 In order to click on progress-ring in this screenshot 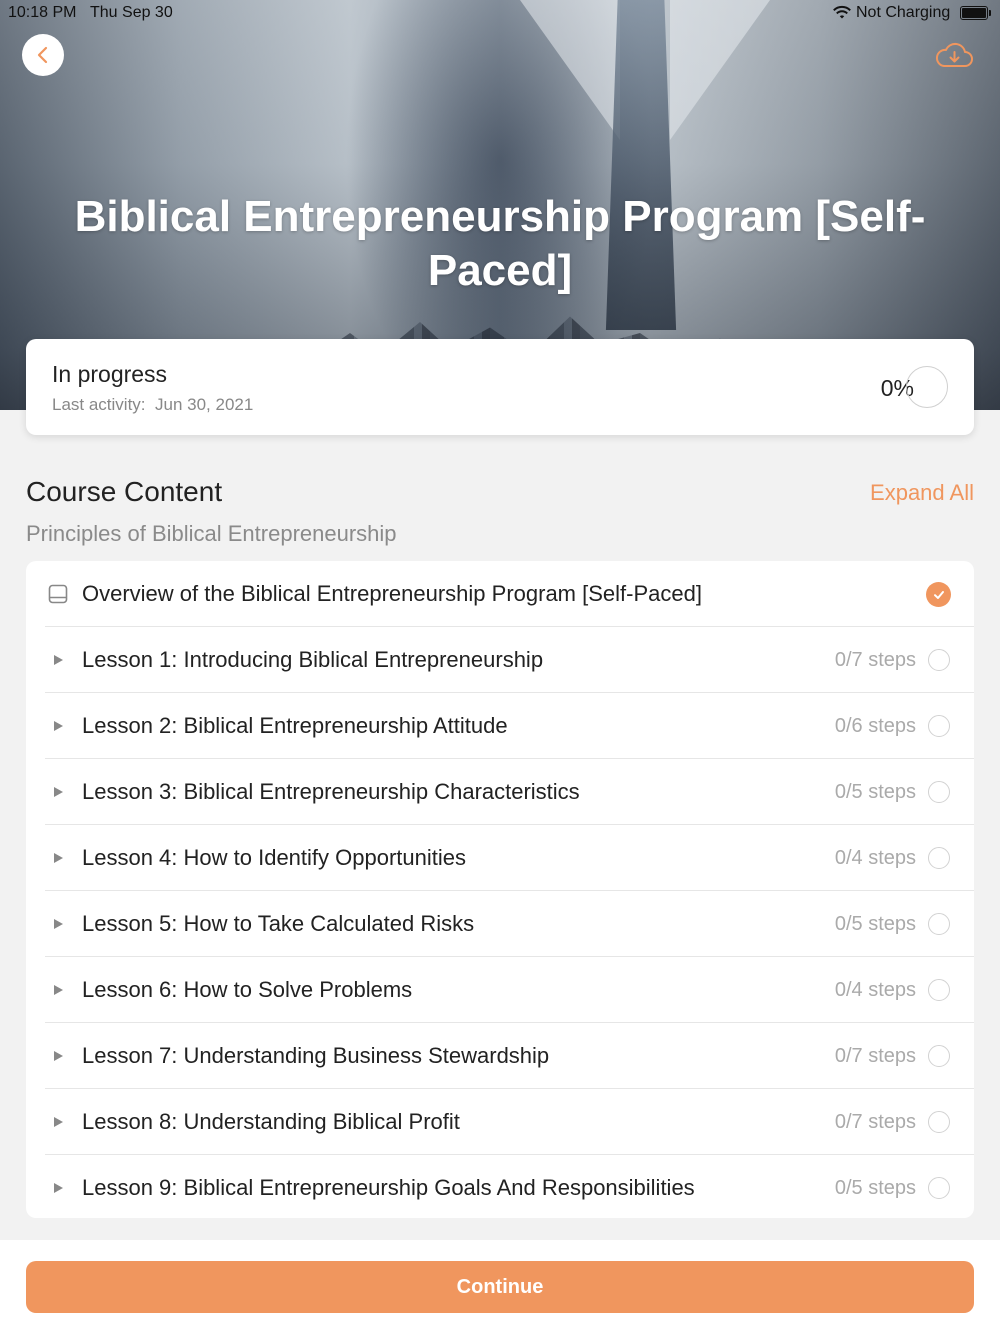, I will do `click(927, 387)`.